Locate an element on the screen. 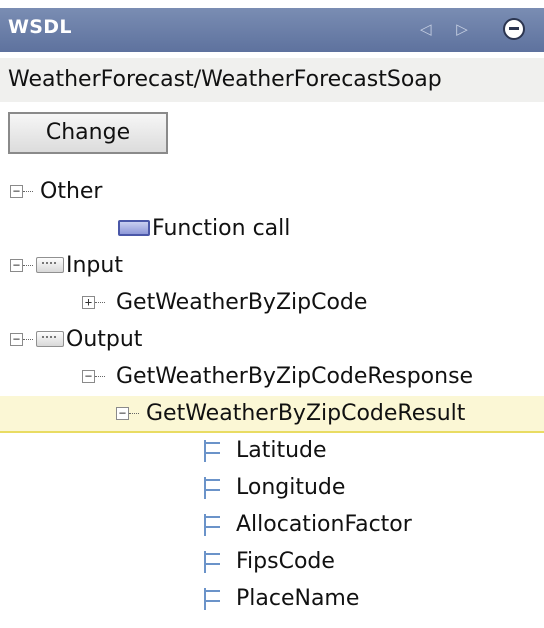  tree-node-label: Latitude is located at coordinates (281, 450).